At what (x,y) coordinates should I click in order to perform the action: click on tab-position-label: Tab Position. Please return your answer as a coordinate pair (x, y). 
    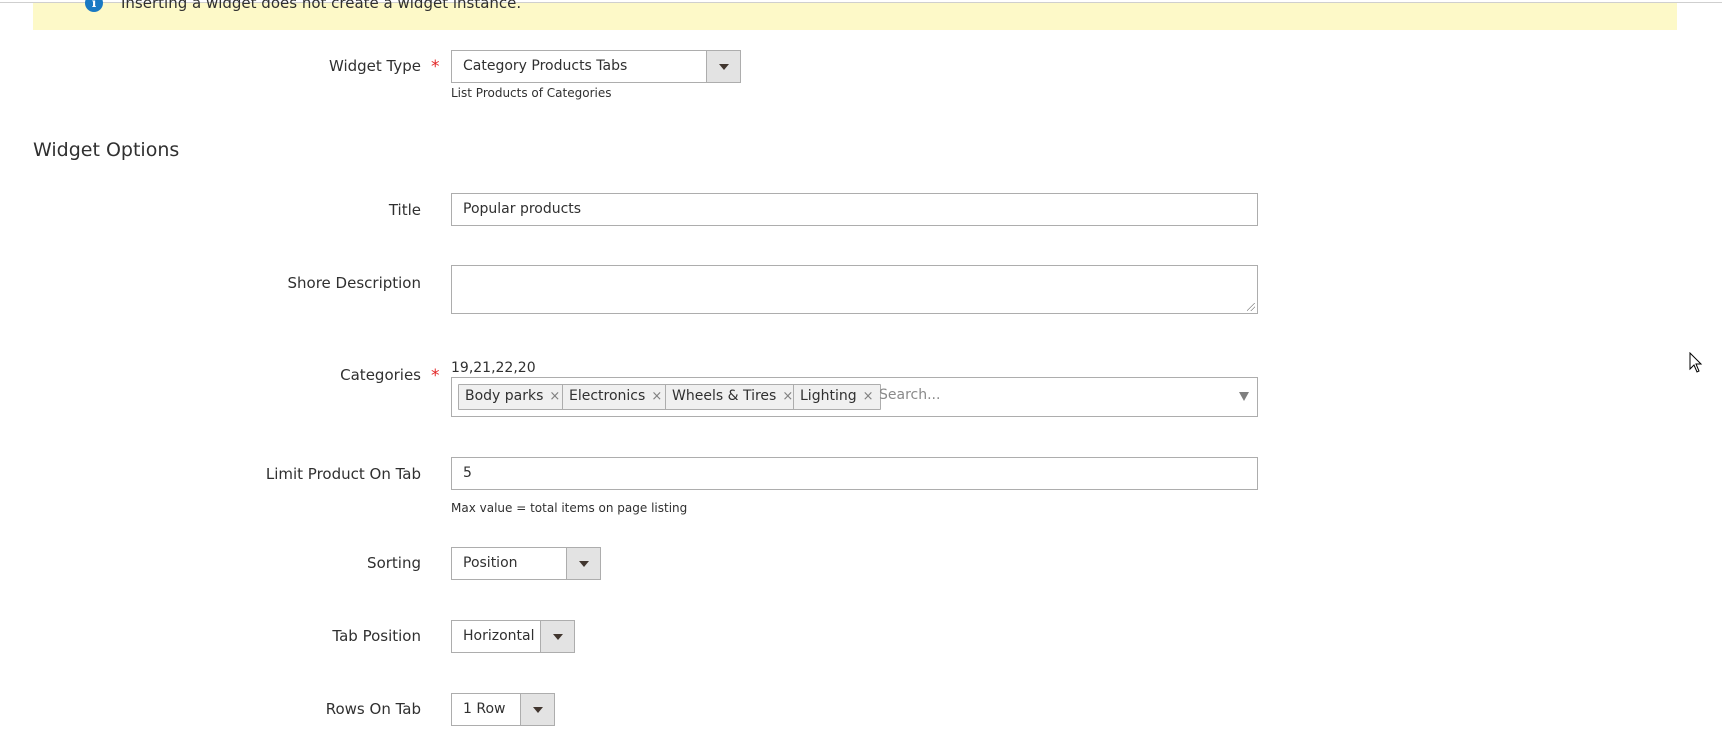
    Looking at the image, I should click on (376, 636).